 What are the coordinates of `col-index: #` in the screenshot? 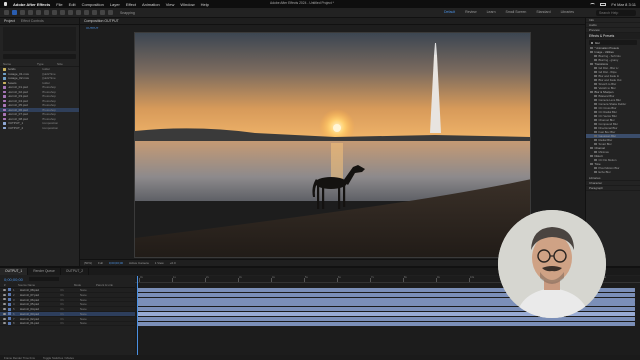 It's located at (9, 285).